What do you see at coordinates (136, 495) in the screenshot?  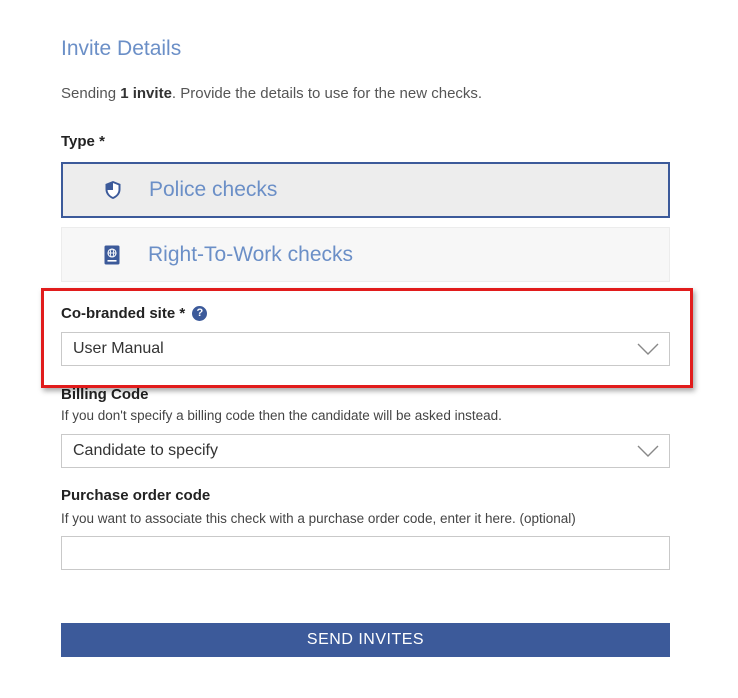 I see `purchase-order-label: Purchase order code` at bounding box center [136, 495].